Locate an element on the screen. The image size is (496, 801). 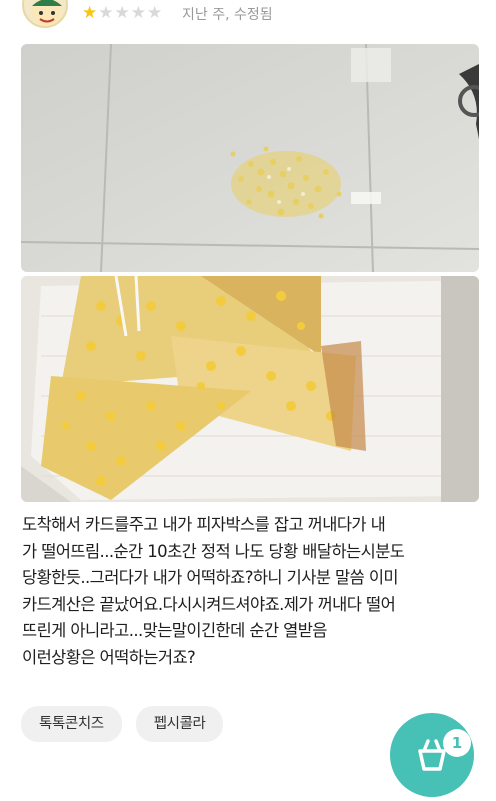
ordered-menu-tags: 톡톡콘치즈 펩시콜라 is located at coordinates (122, 724).